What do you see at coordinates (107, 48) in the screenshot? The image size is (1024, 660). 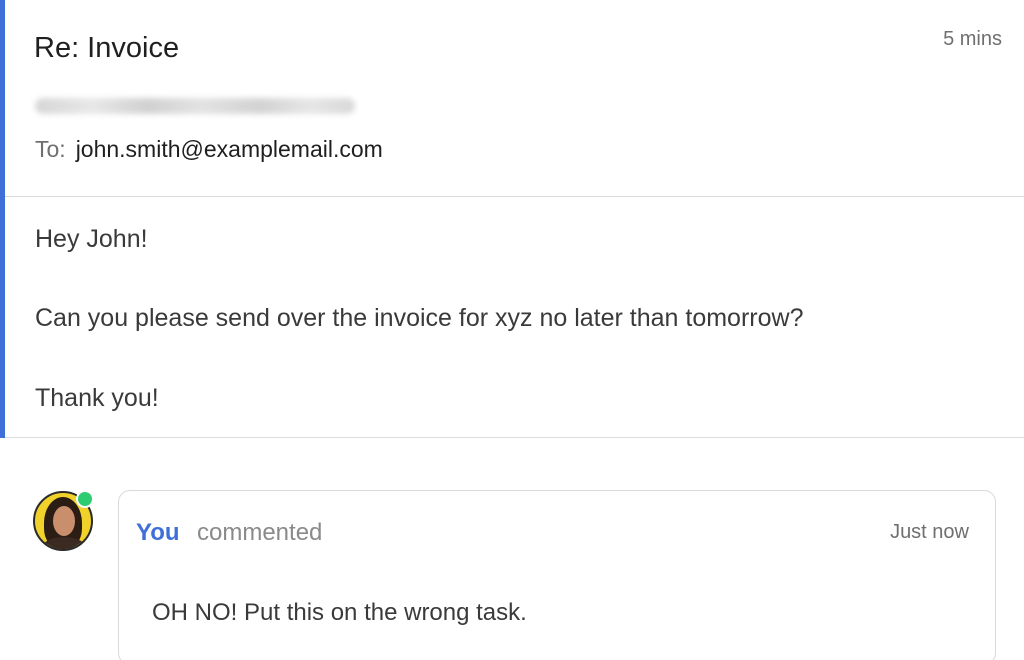 I see `email-subject: Re: Invoice` at bounding box center [107, 48].